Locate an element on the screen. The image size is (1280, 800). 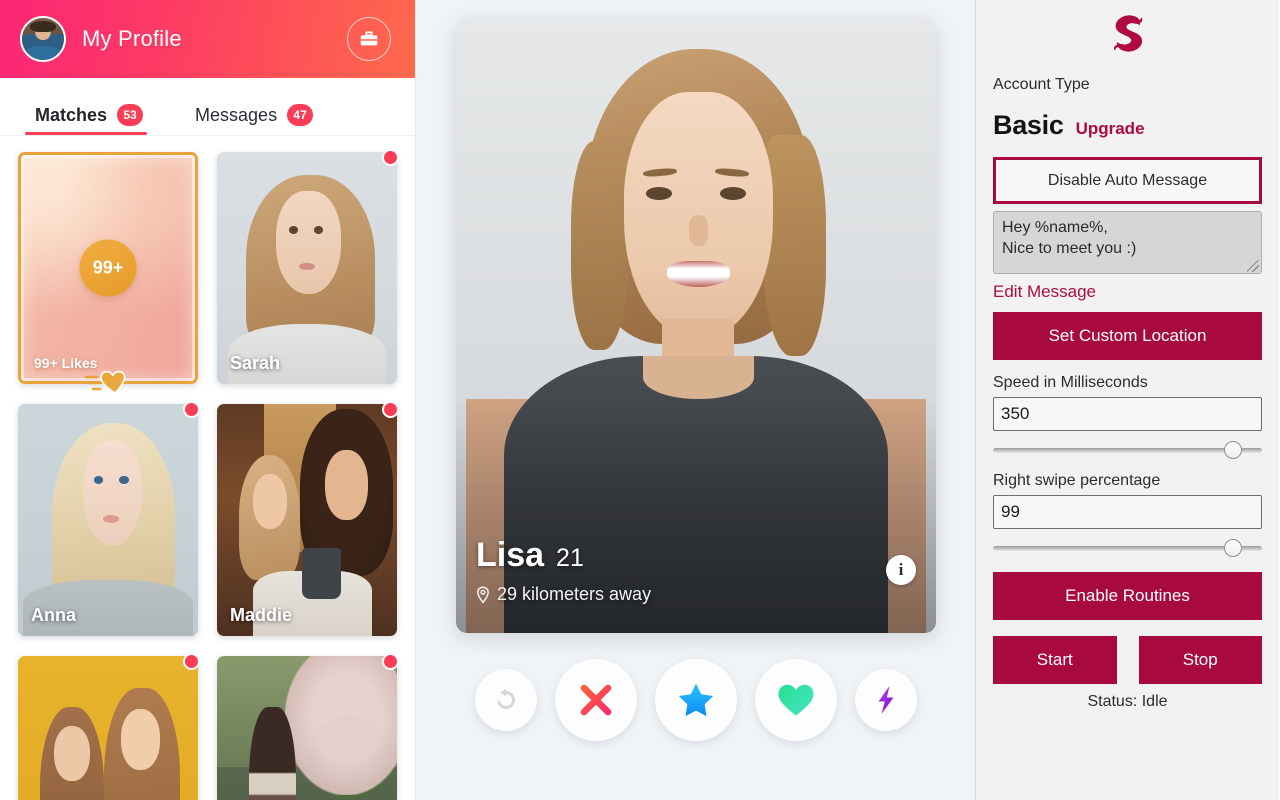
match-card-maddie: Maddie is located at coordinates (308, 518).